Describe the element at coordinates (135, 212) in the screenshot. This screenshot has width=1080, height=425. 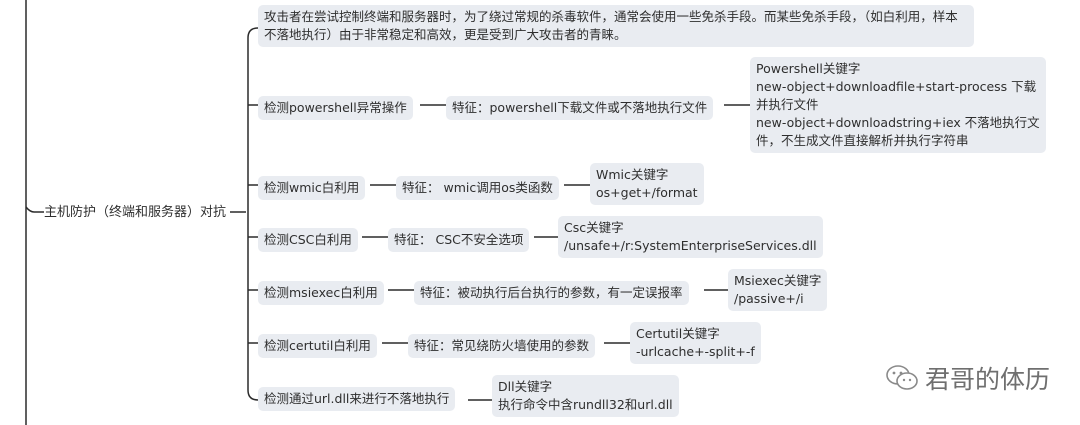
I see `root-node: 主机防护（终端和服务器）对抗` at that location.